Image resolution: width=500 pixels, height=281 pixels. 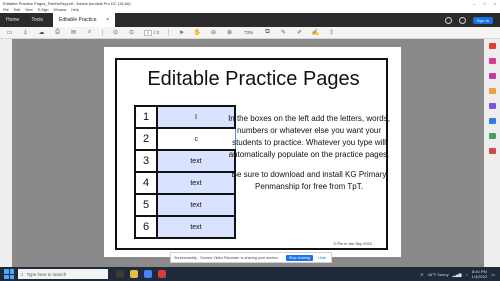 What do you see at coordinates (462, 20) in the screenshot?
I see `notifications-icon` at bounding box center [462, 20].